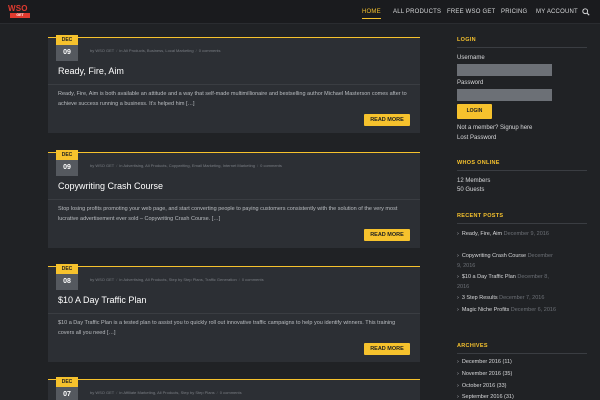 The height and width of the screenshot is (400, 600). Describe the element at coordinates (474, 181) in the screenshot. I see `online-members: 12 Members` at that location.